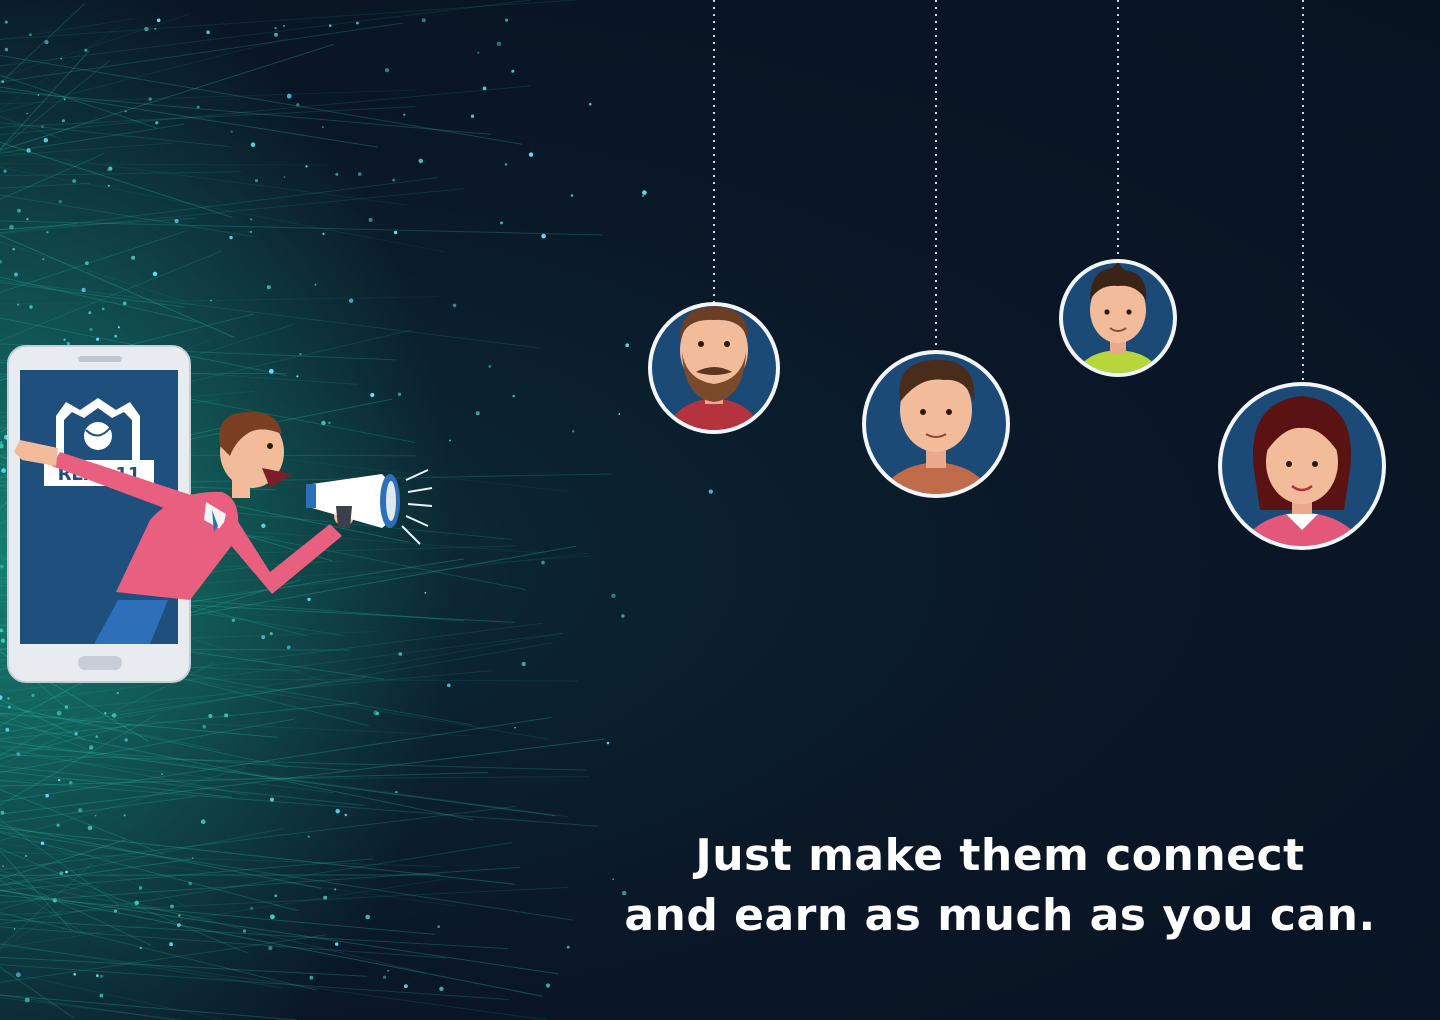 This screenshot has height=1020, width=1440. What do you see at coordinates (936, 424) in the screenshot?
I see `young-man-avatar-icon` at bounding box center [936, 424].